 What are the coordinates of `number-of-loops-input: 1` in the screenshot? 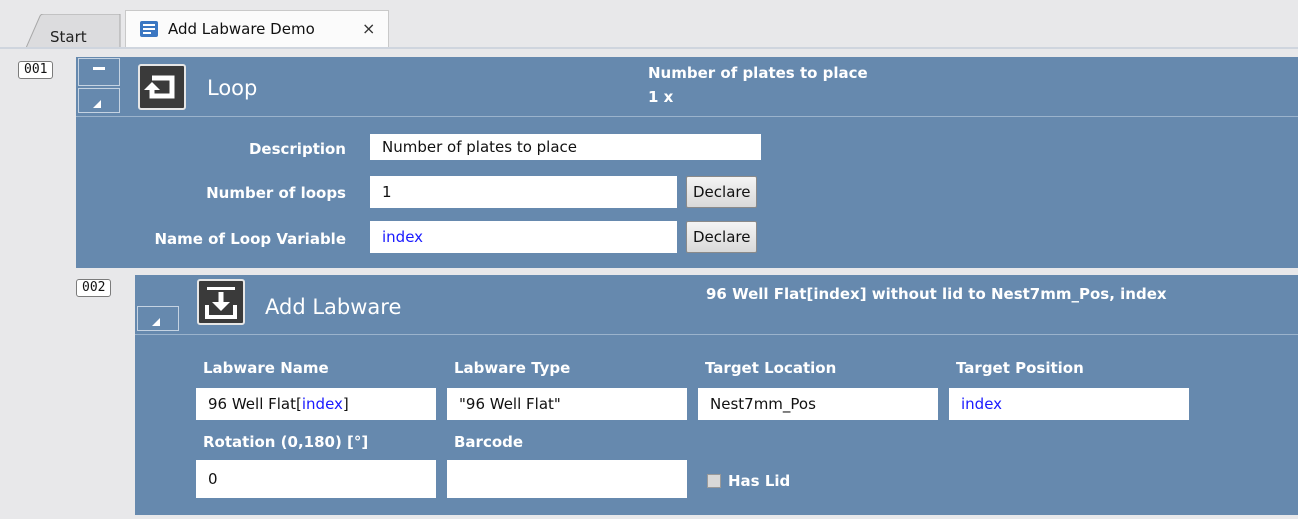 It's located at (523, 192).